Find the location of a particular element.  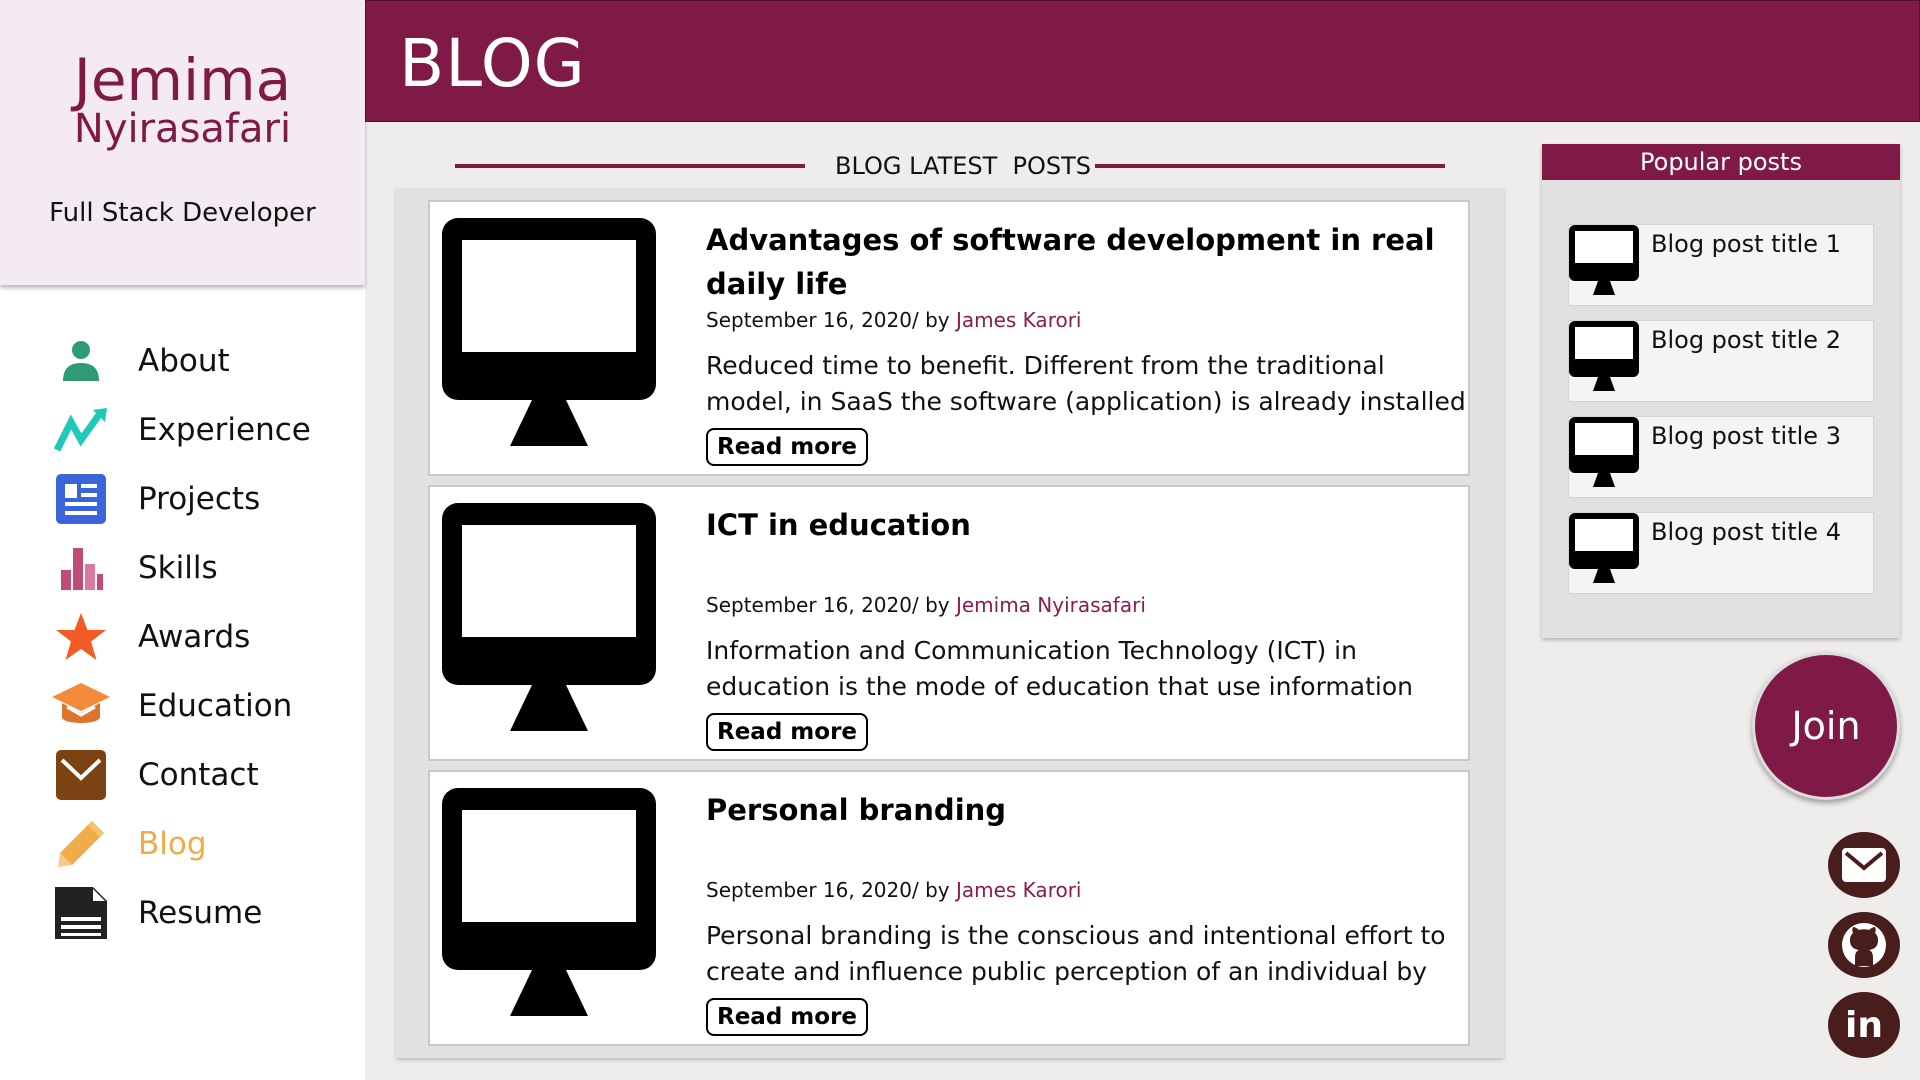

popular-post-title: Blog post title 1 is located at coordinates (1746, 244).